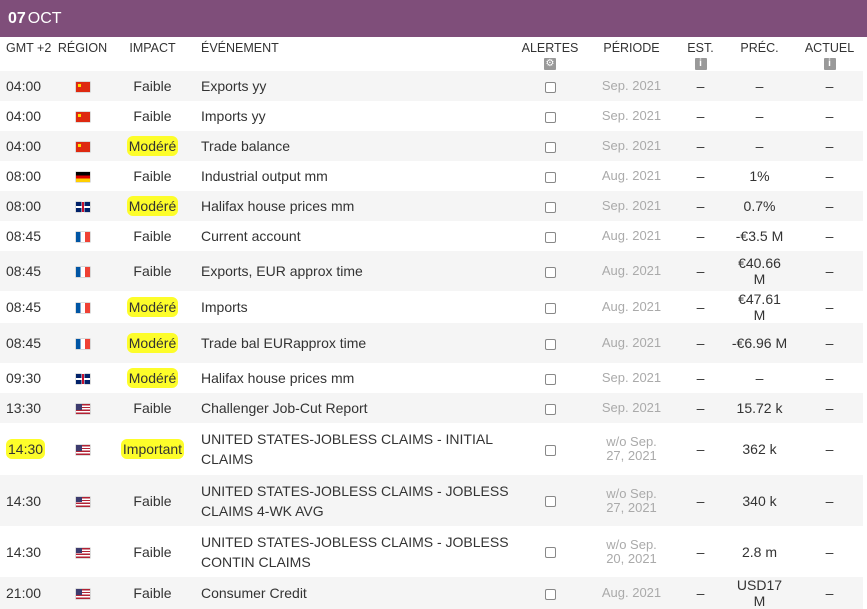  I want to click on event-name: Imports yy, so click(233, 116).